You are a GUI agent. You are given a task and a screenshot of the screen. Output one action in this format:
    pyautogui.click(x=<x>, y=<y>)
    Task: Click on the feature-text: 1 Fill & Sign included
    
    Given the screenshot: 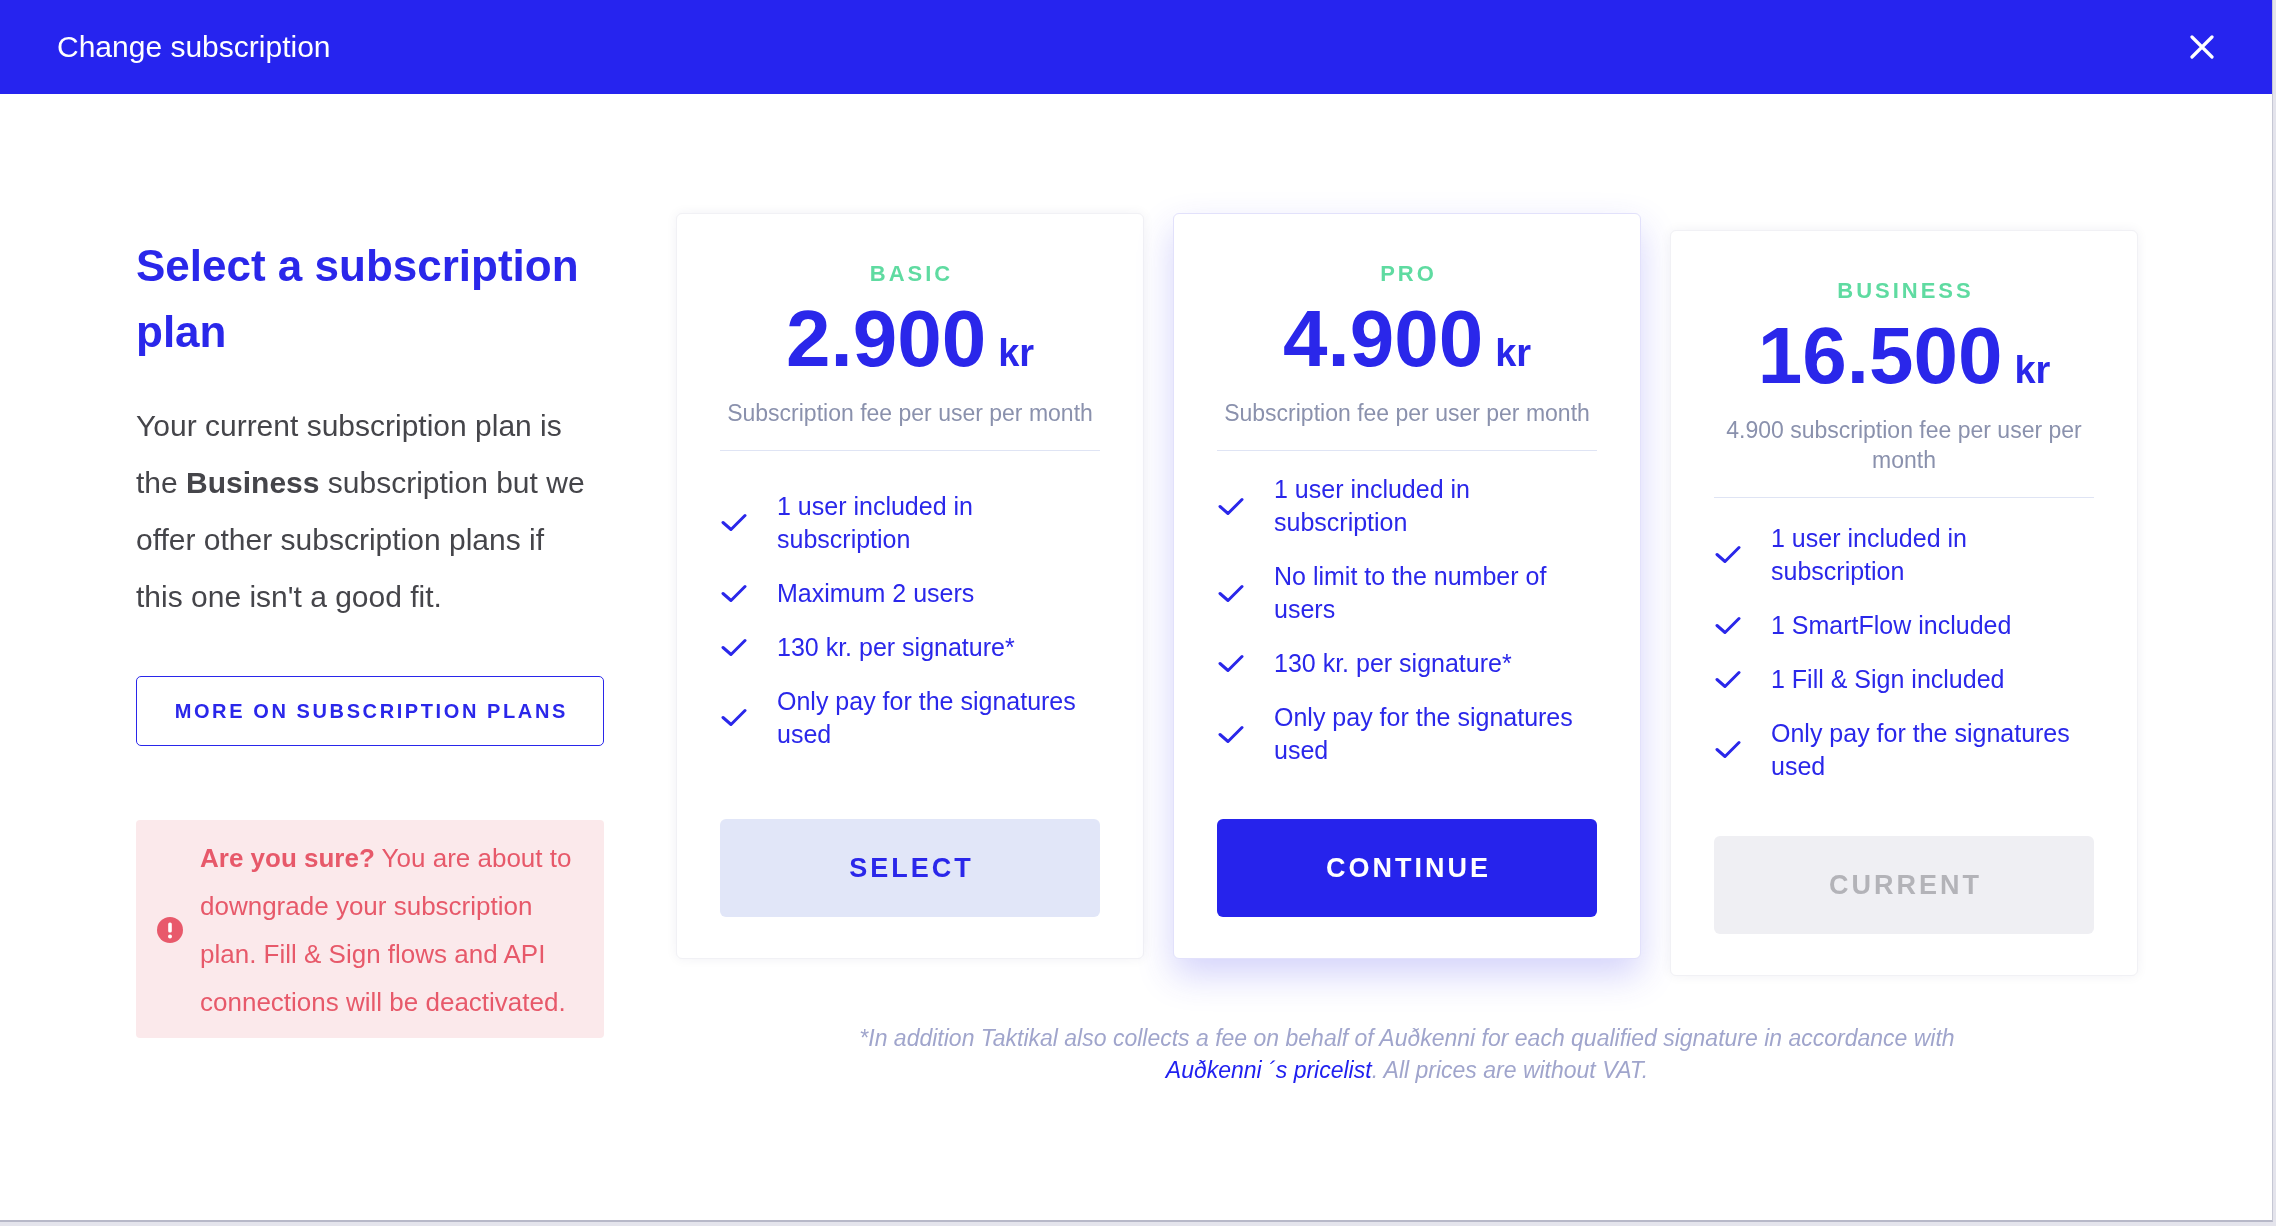 What is the action you would take?
    pyautogui.click(x=1888, y=679)
    